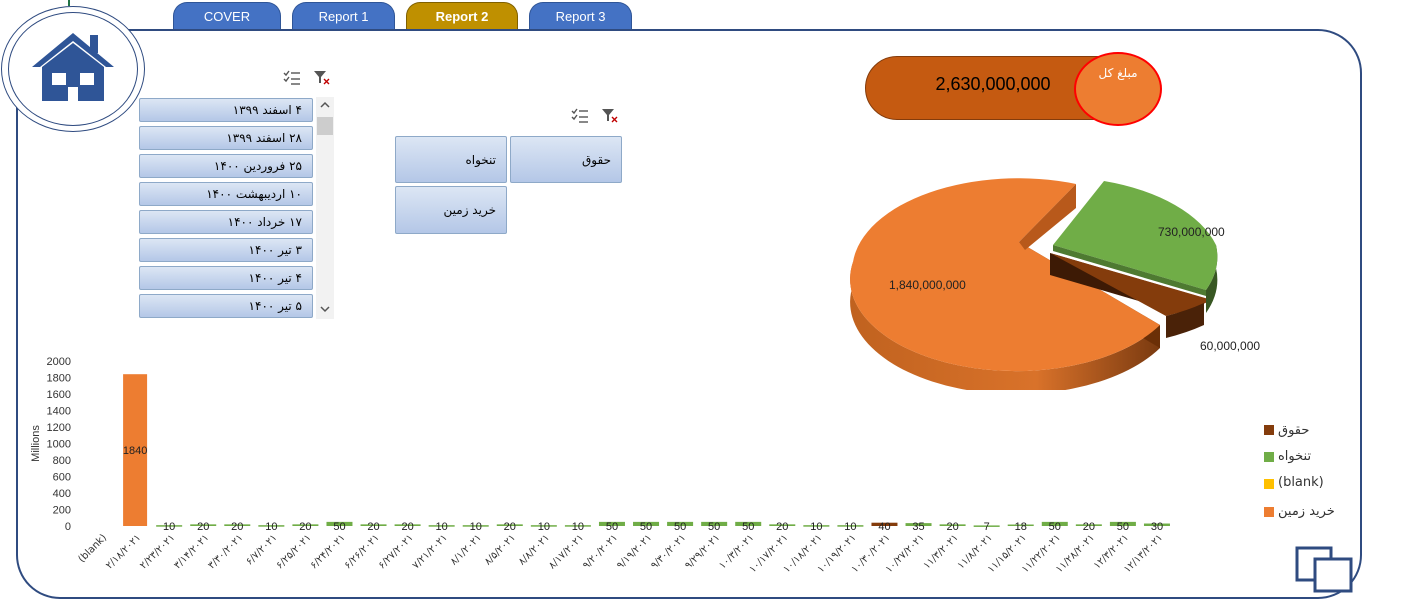 This screenshot has width=1413, height=613. I want to click on legend-swatch-hoghough, so click(1269, 430).